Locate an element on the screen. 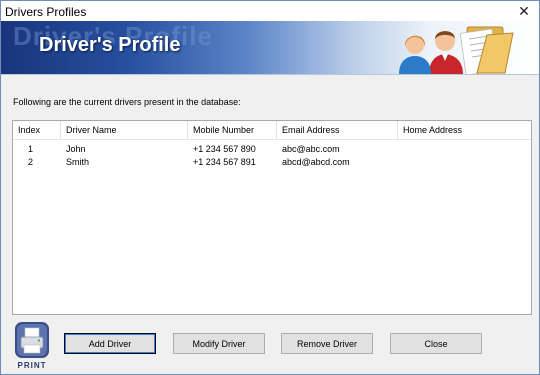  remove-driver-button: Remove Driver is located at coordinates (327, 343).